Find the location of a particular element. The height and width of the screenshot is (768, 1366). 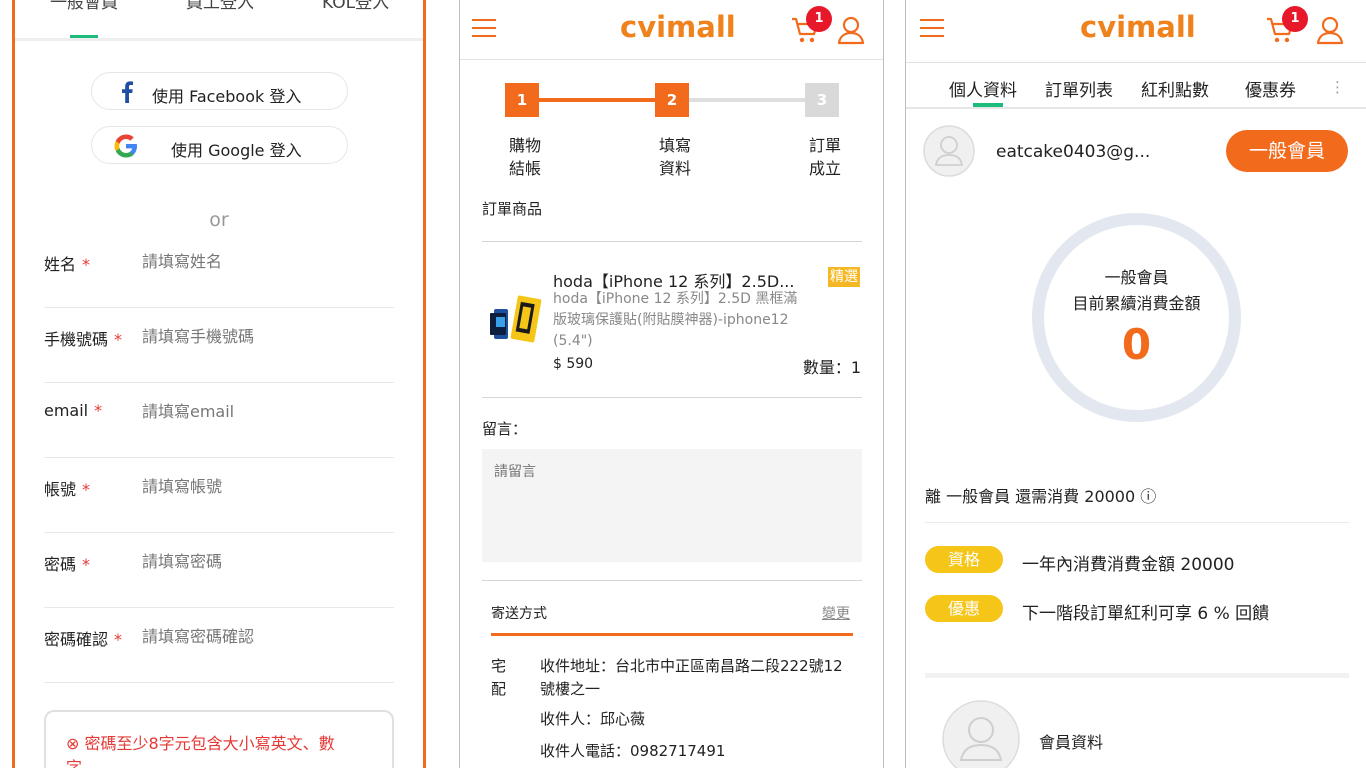

facebook-icon is located at coordinates (127, 92).